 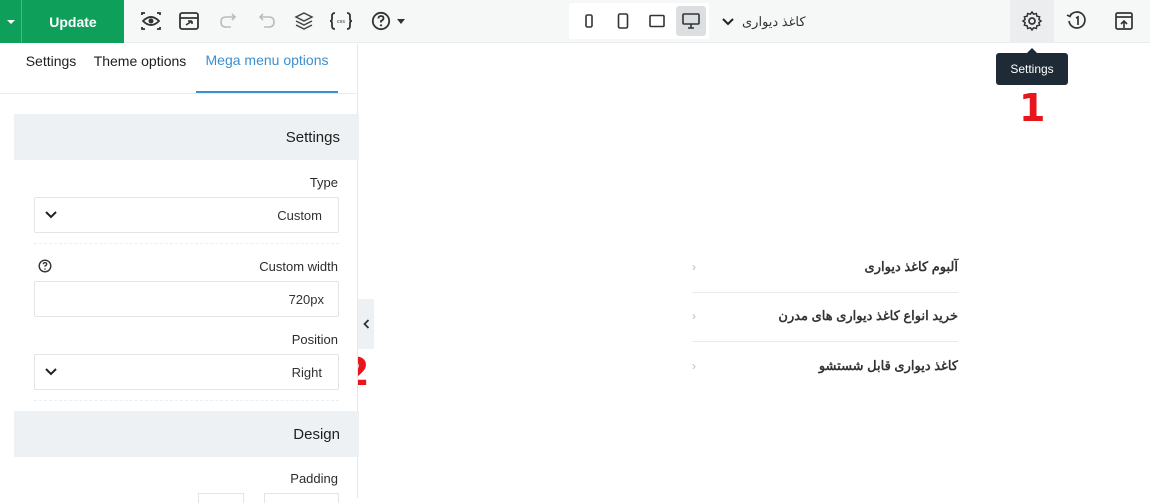 I want to click on settings-button, so click(x=1032, y=21).